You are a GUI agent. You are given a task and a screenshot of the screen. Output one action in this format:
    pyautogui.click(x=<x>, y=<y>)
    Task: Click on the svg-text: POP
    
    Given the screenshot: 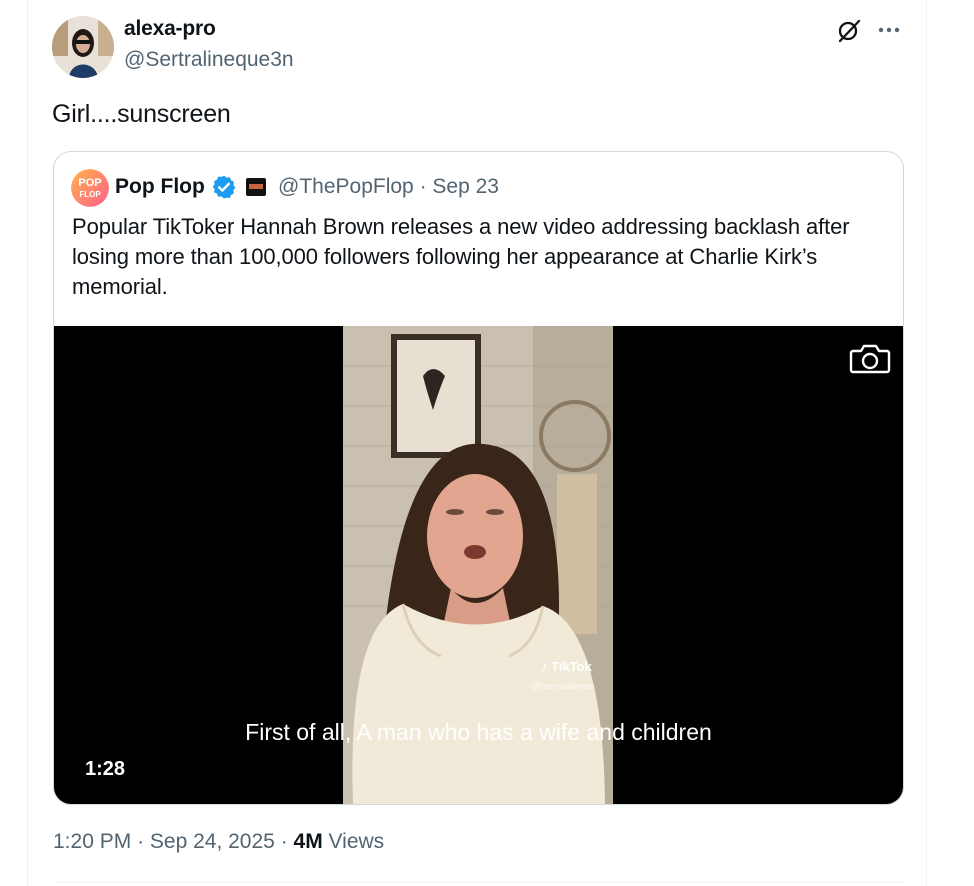 What is the action you would take?
    pyautogui.click(x=89, y=183)
    